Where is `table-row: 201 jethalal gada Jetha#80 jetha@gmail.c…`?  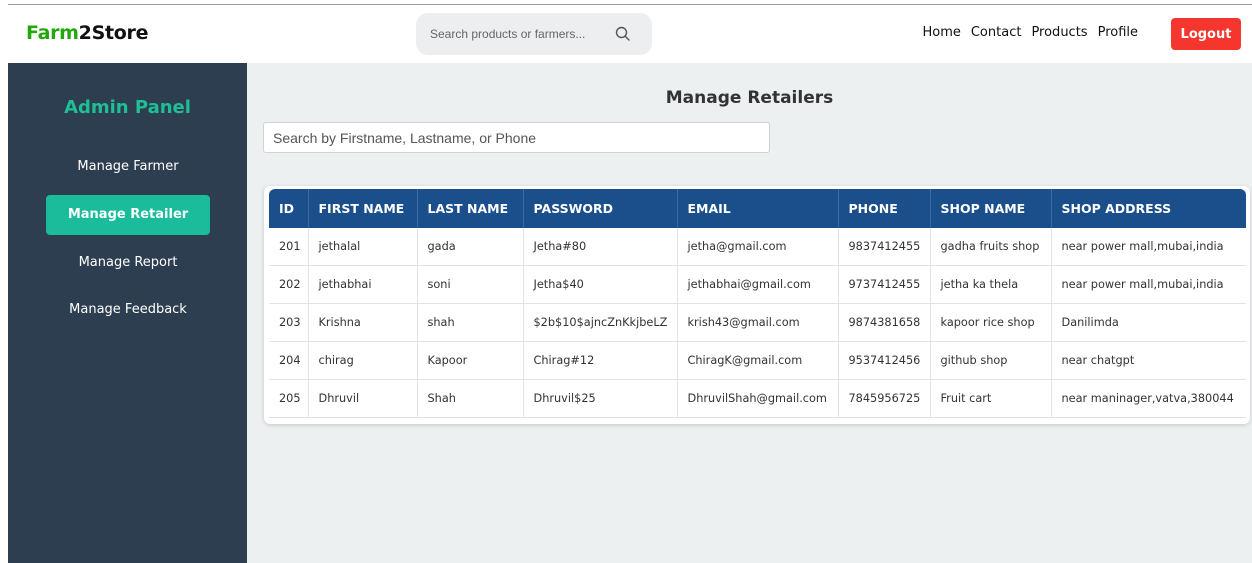 table-row: 201 jethalal gada Jetha#80 jetha@gmail.c… is located at coordinates (757, 247).